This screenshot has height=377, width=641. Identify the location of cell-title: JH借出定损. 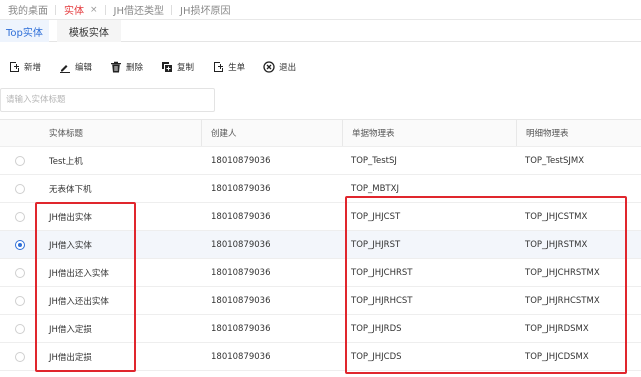
(70, 357).